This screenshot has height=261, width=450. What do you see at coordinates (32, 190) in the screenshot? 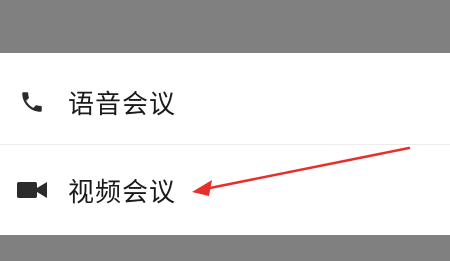
I see `video-camera-icon` at bounding box center [32, 190].